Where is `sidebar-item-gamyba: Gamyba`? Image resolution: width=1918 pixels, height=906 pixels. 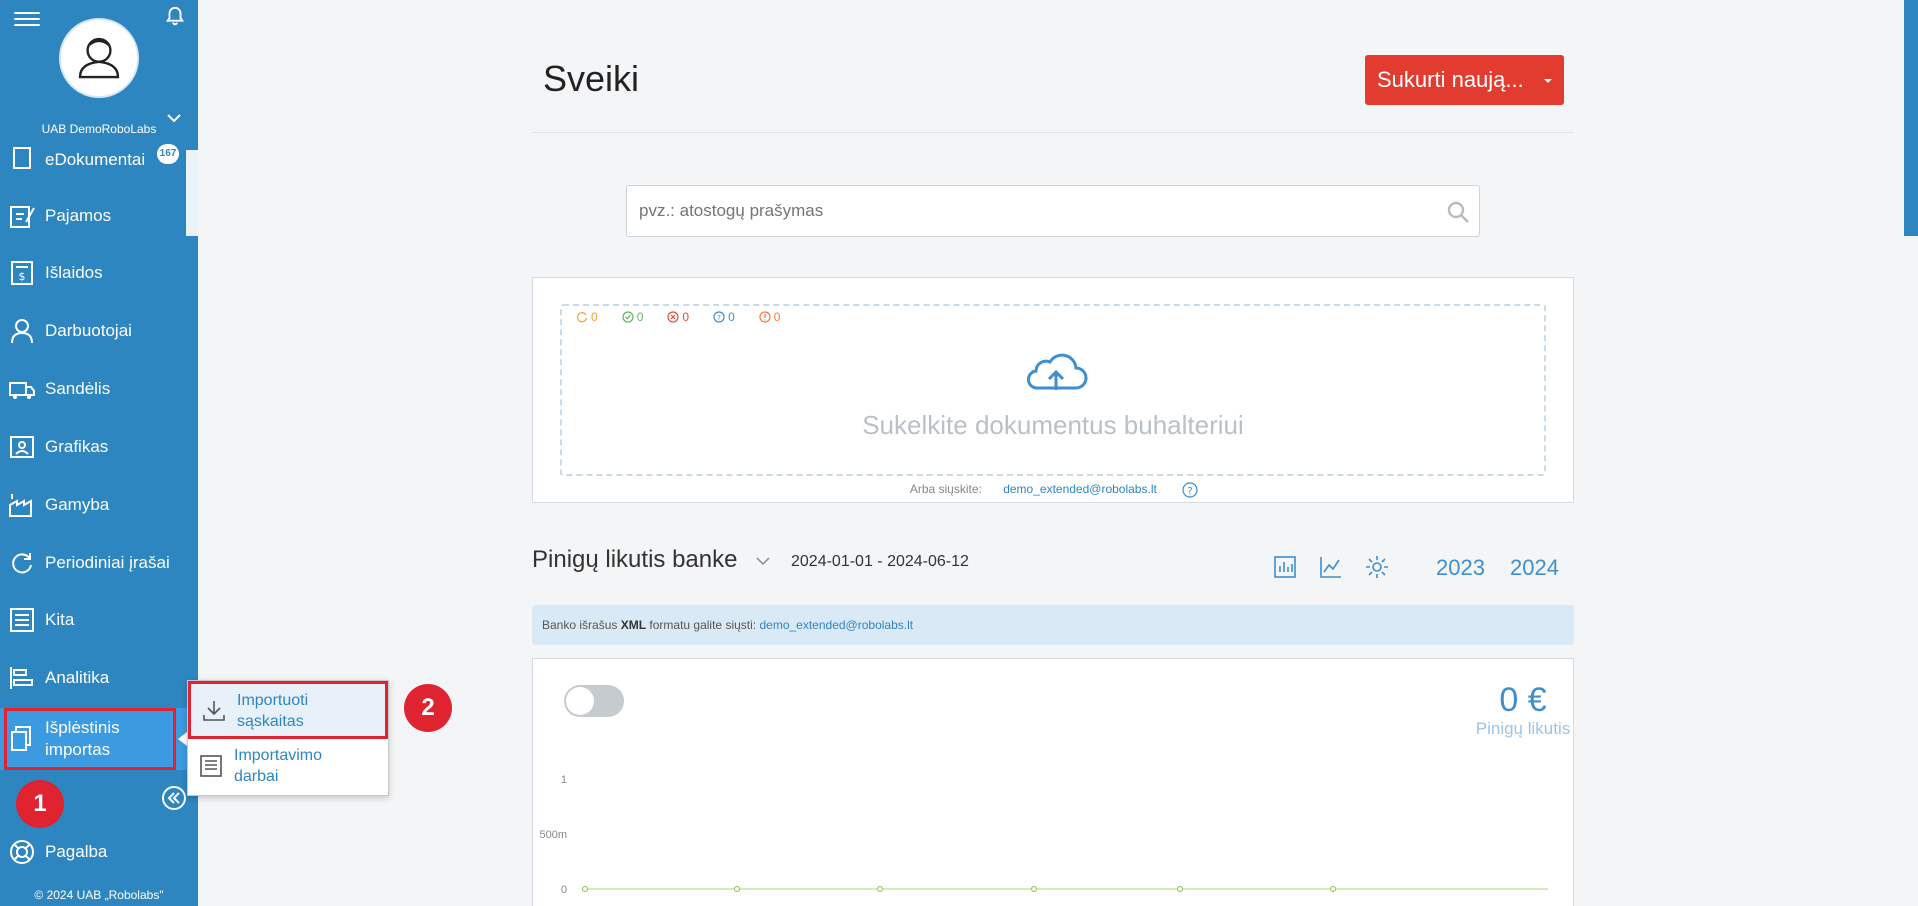
sidebar-item-gamyba: Gamyba is located at coordinates (99, 505).